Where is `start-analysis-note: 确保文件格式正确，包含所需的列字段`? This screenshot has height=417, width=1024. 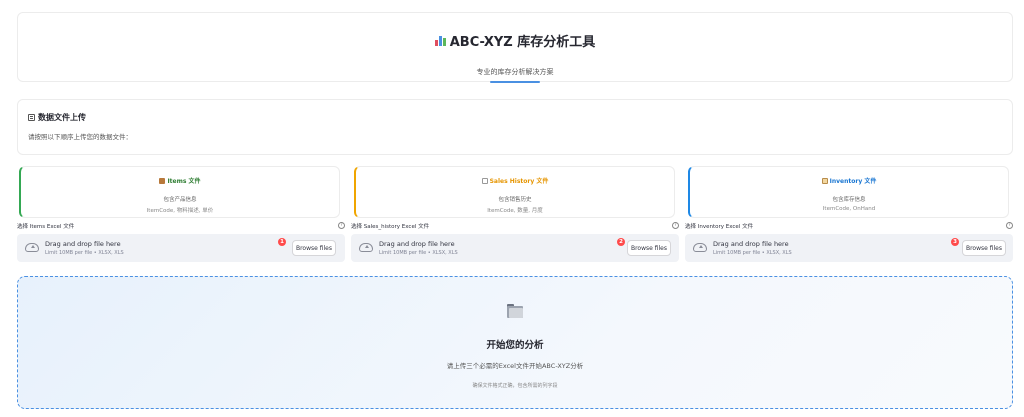 start-analysis-note: 确保文件格式正确，包含所需的列字段 is located at coordinates (515, 386).